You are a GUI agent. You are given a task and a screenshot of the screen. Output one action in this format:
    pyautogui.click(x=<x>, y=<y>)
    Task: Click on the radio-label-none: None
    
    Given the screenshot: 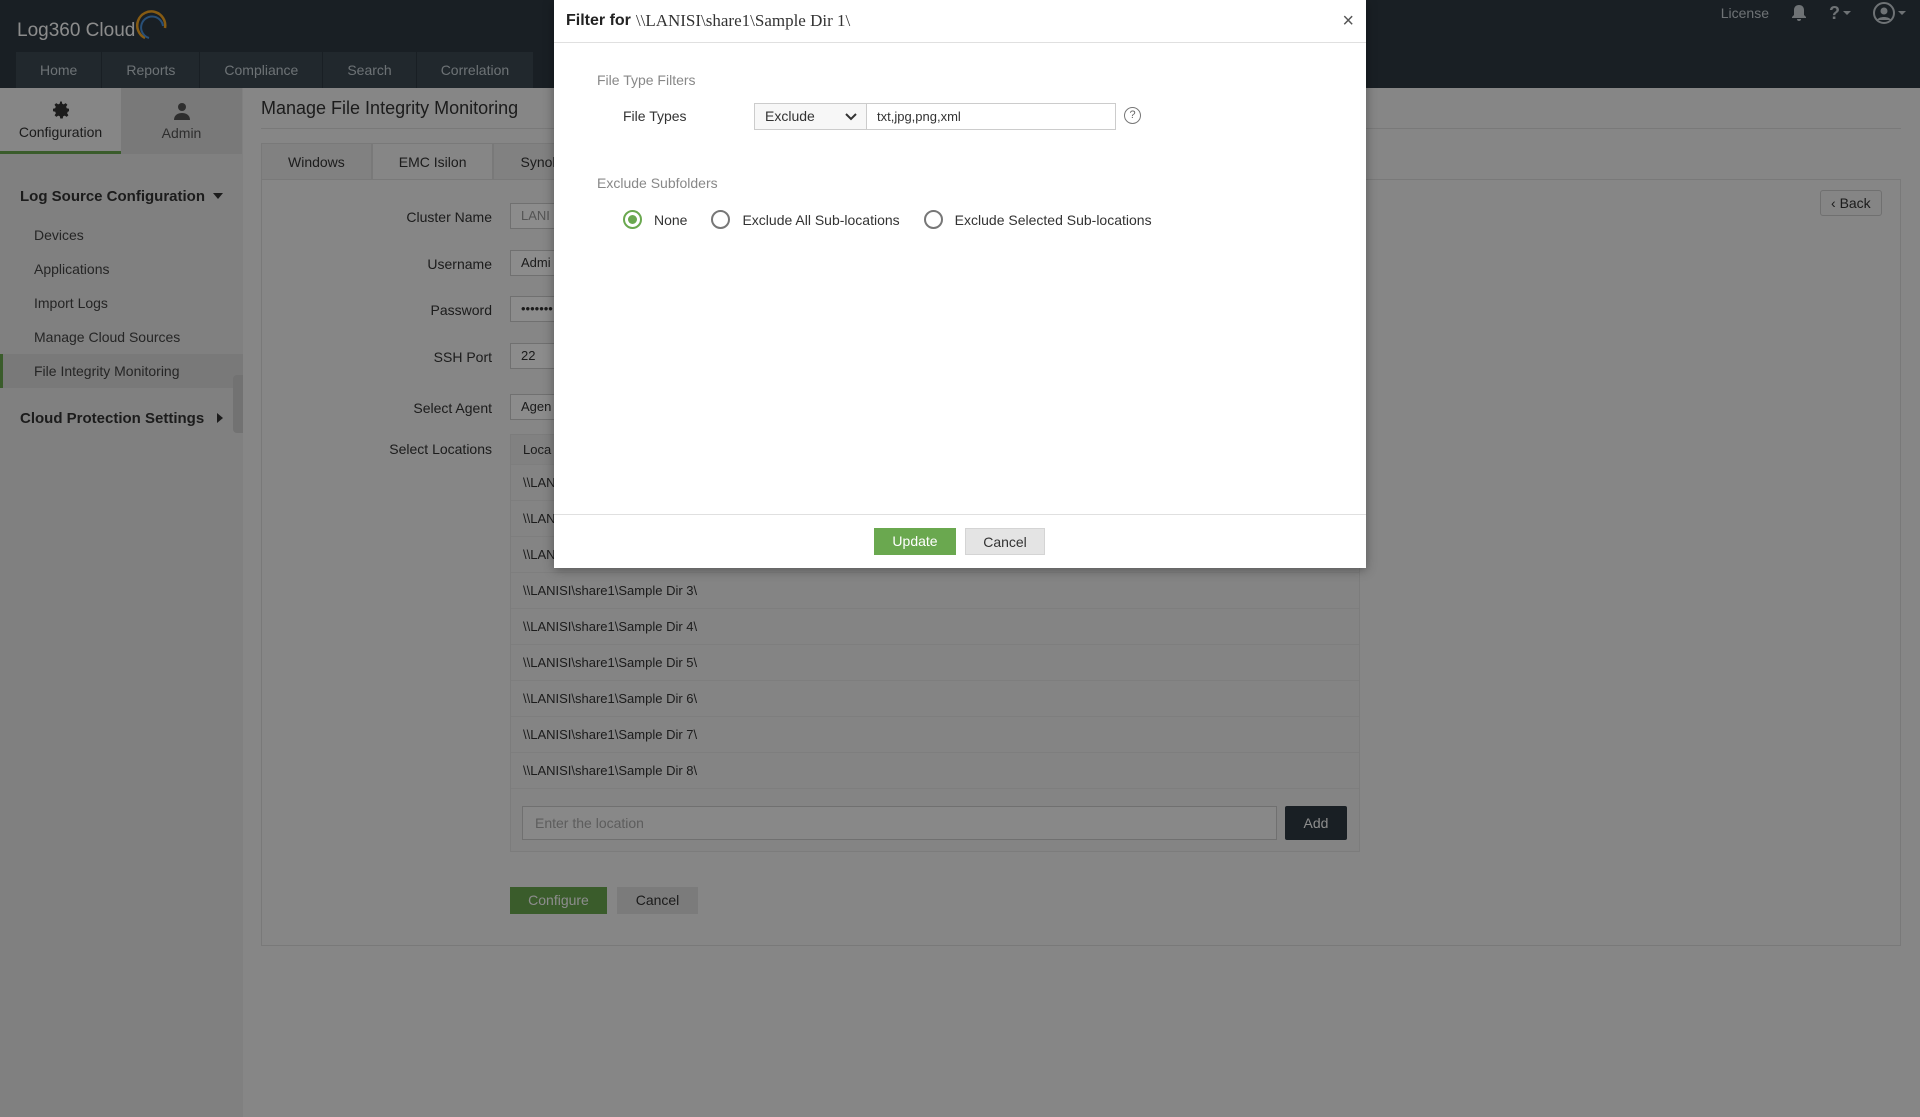 What is the action you would take?
    pyautogui.click(x=671, y=219)
    